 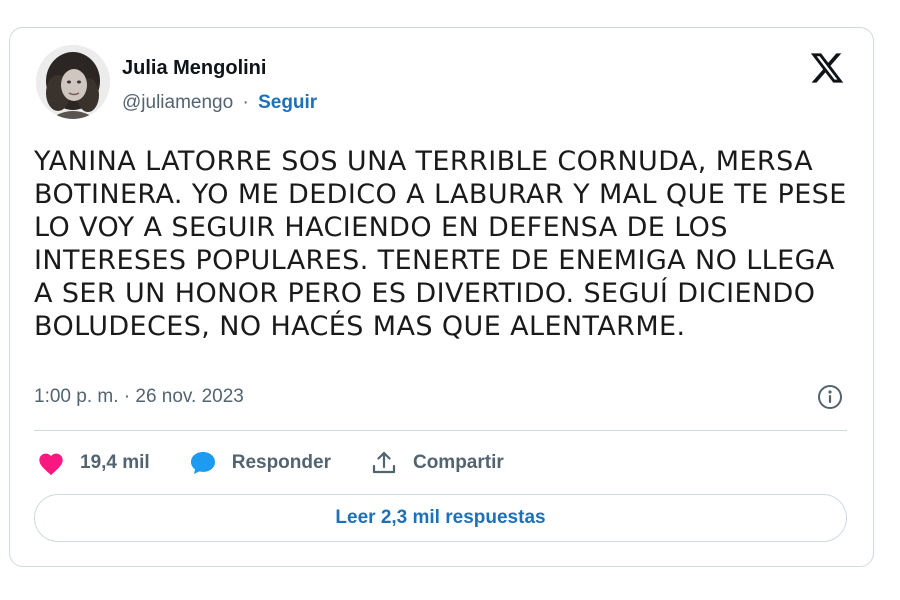 I want to click on tweet-timestamp: 1:00 p. m. · 26 nov. 2023, so click(x=139, y=397).